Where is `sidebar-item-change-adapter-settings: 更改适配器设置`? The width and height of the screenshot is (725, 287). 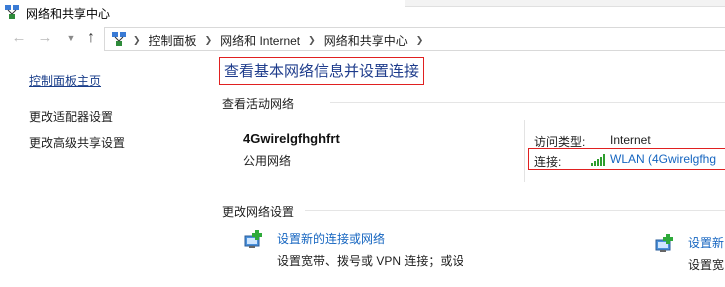 sidebar-item-change-adapter-settings: 更改适配器设置 is located at coordinates (71, 116).